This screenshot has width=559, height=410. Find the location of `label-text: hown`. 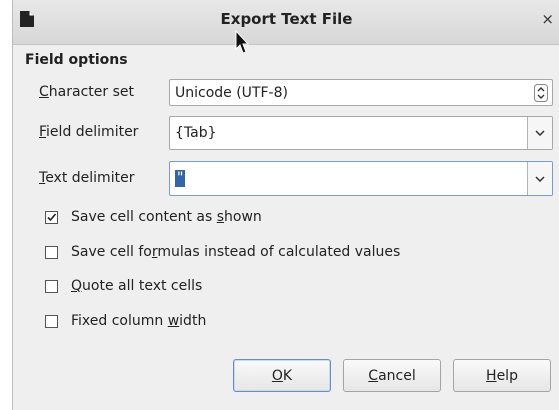

label-text: hown is located at coordinates (243, 217).